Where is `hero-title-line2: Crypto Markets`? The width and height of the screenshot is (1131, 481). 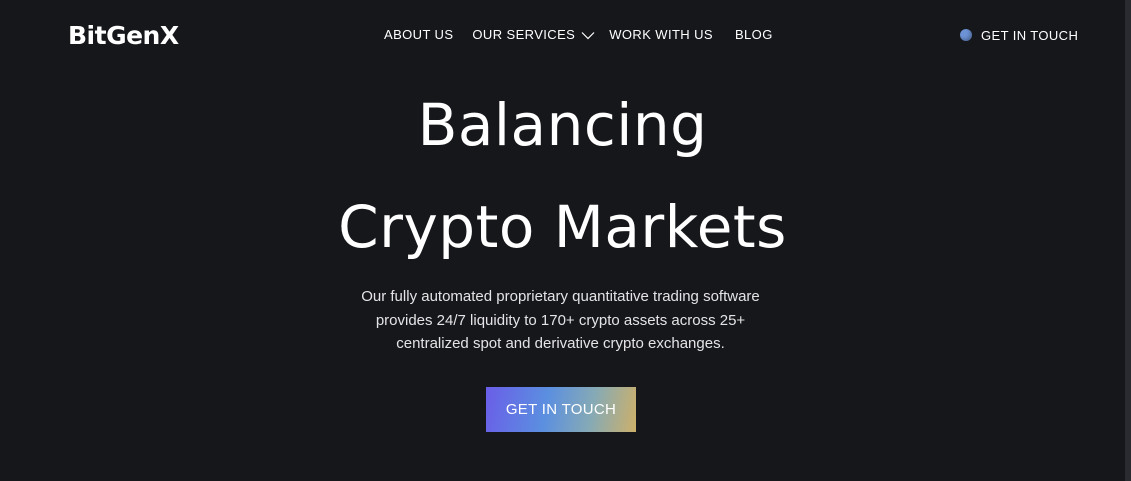 hero-title-line2: Crypto Markets is located at coordinates (562, 227).